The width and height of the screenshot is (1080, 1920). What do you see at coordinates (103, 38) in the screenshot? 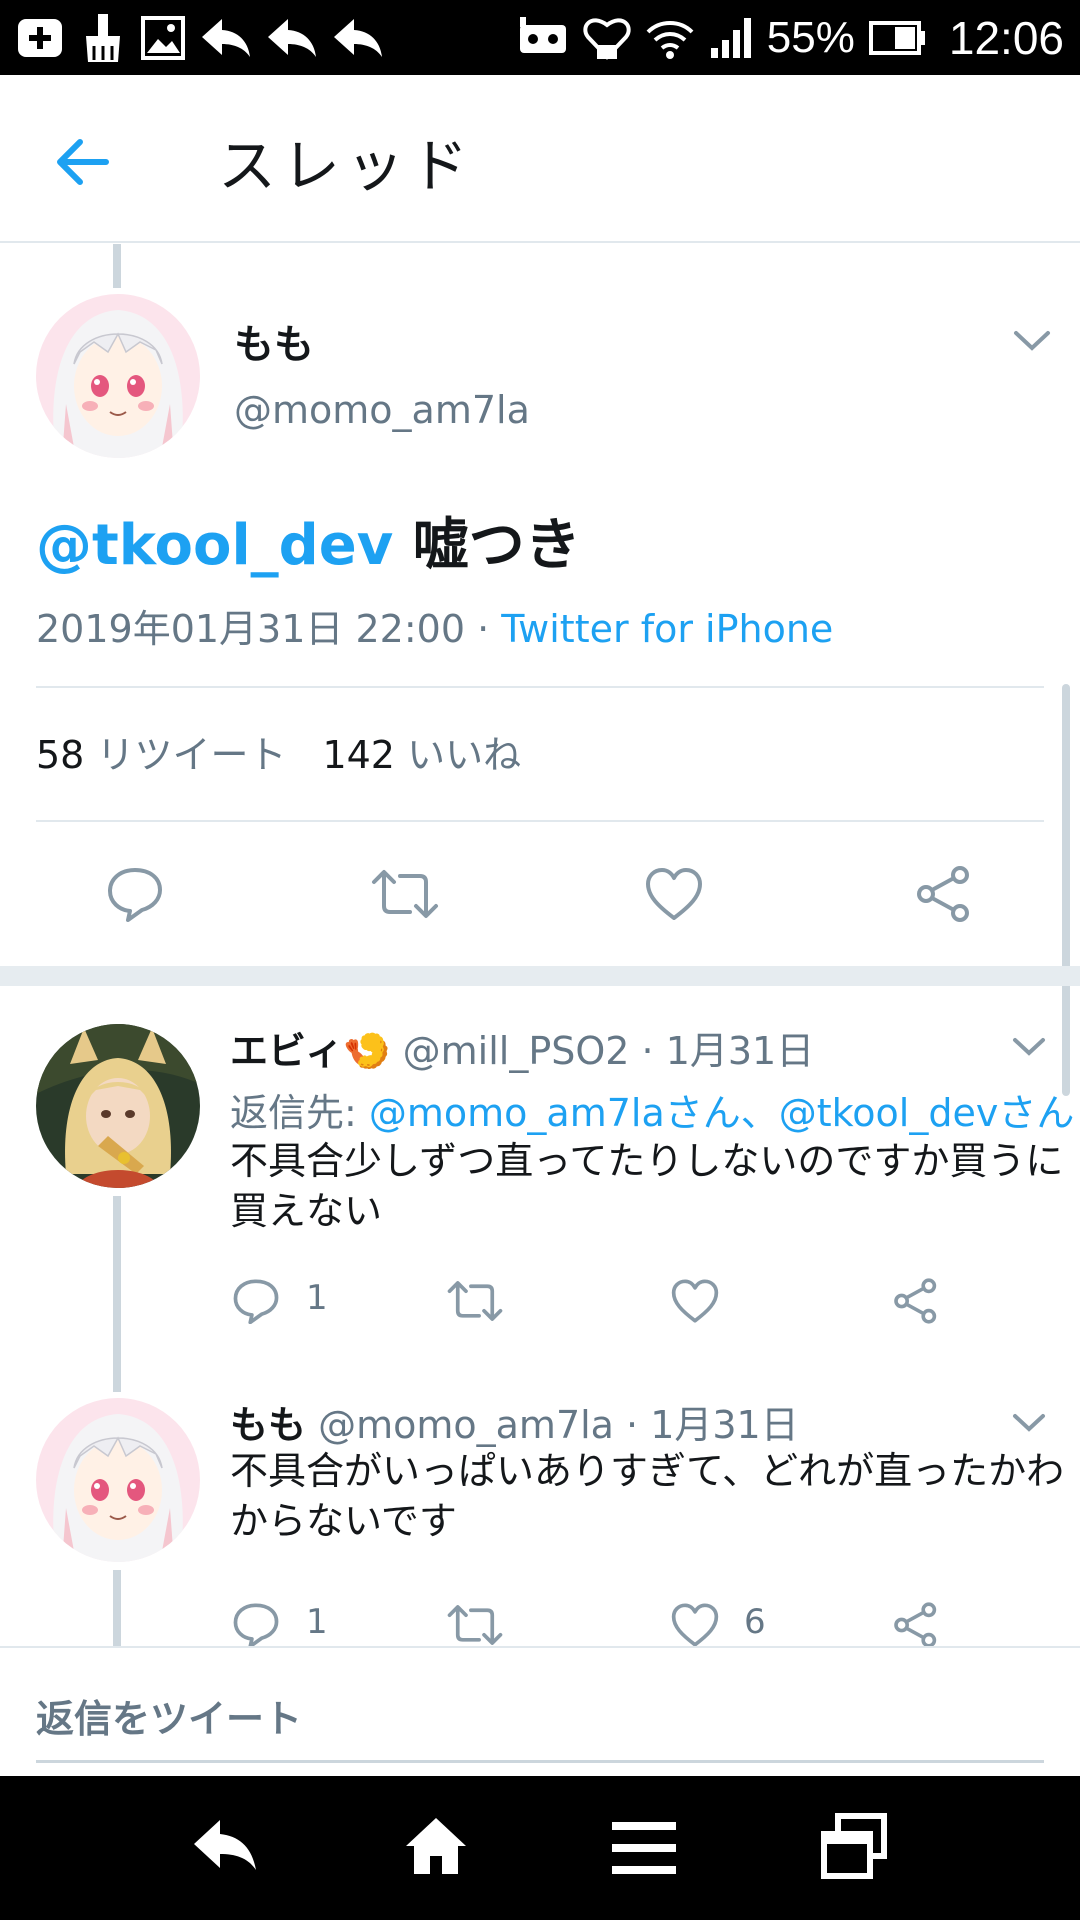
I see `cleaner-icon` at bounding box center [103, 38].